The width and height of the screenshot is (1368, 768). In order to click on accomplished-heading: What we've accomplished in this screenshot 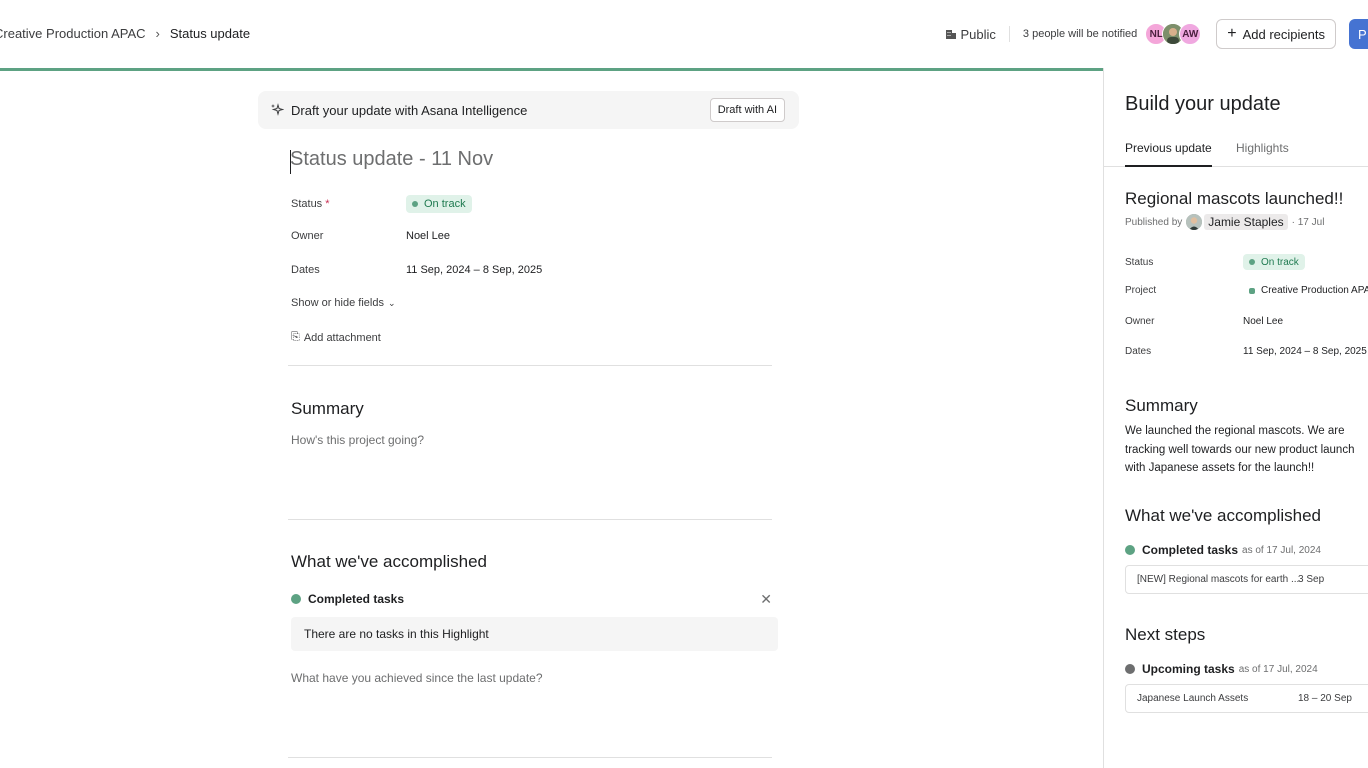, I will do `click(389, 561)`.